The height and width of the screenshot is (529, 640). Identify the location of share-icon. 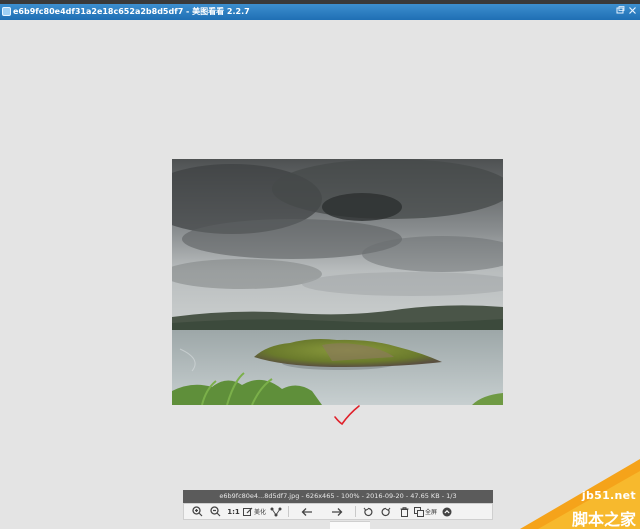
(276, 511).